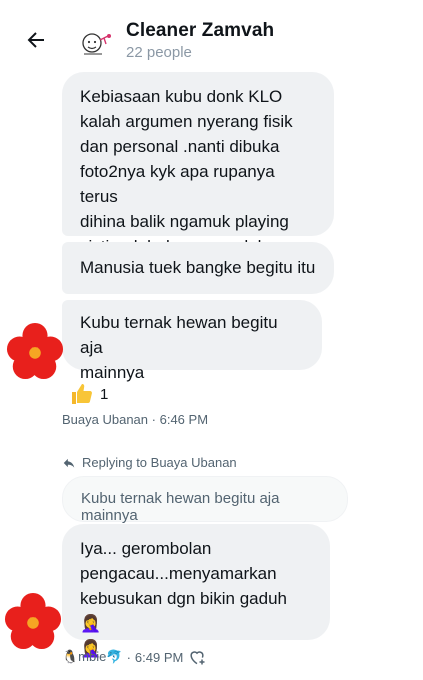  I want to click on message-time: 6:49 PM, so click(159, 657).